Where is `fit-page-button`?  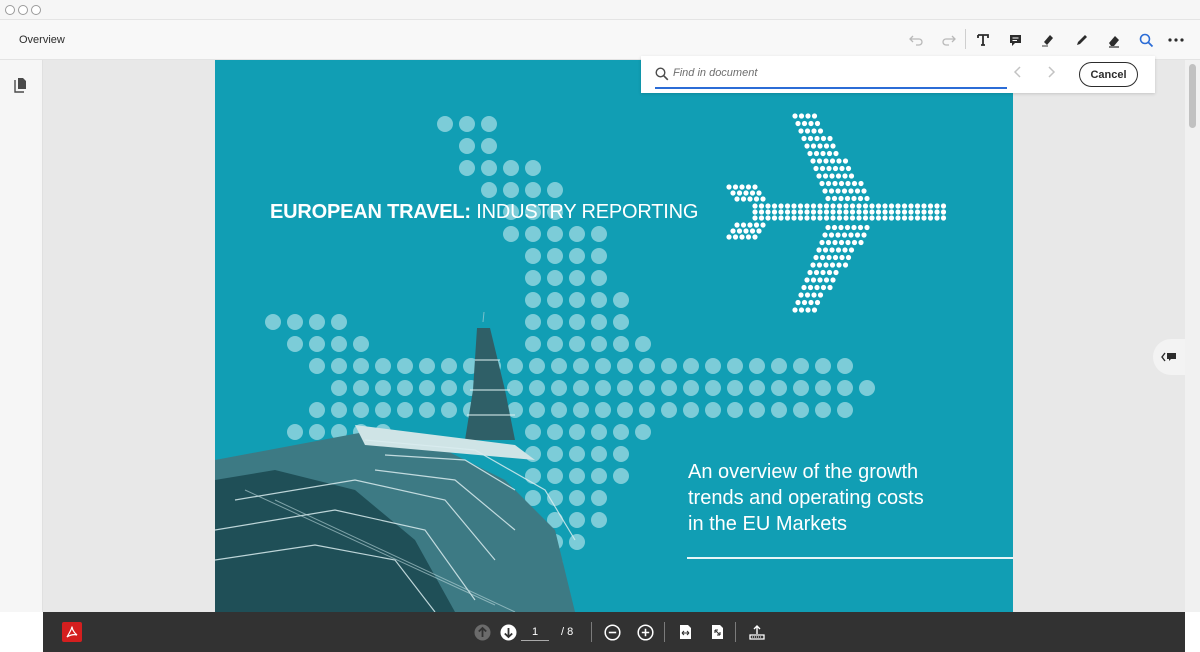 fit-page-button is located at coordinates (717, 632).